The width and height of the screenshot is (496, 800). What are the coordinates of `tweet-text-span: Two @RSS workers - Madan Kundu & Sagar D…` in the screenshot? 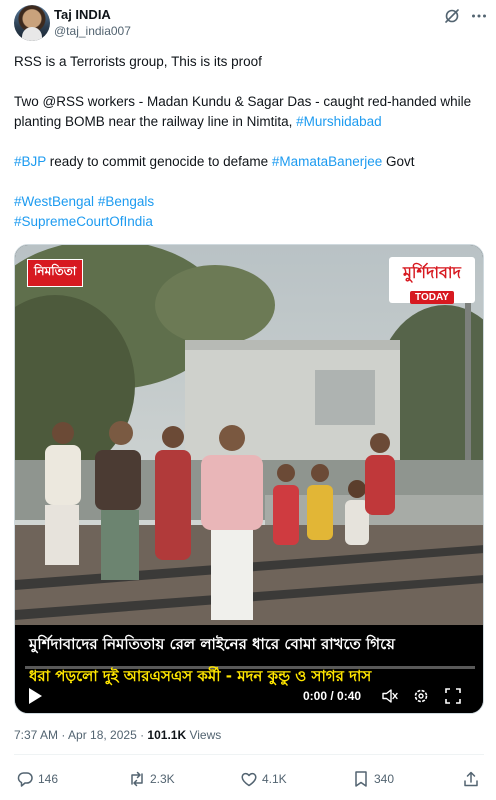 It's located at (243, 111).